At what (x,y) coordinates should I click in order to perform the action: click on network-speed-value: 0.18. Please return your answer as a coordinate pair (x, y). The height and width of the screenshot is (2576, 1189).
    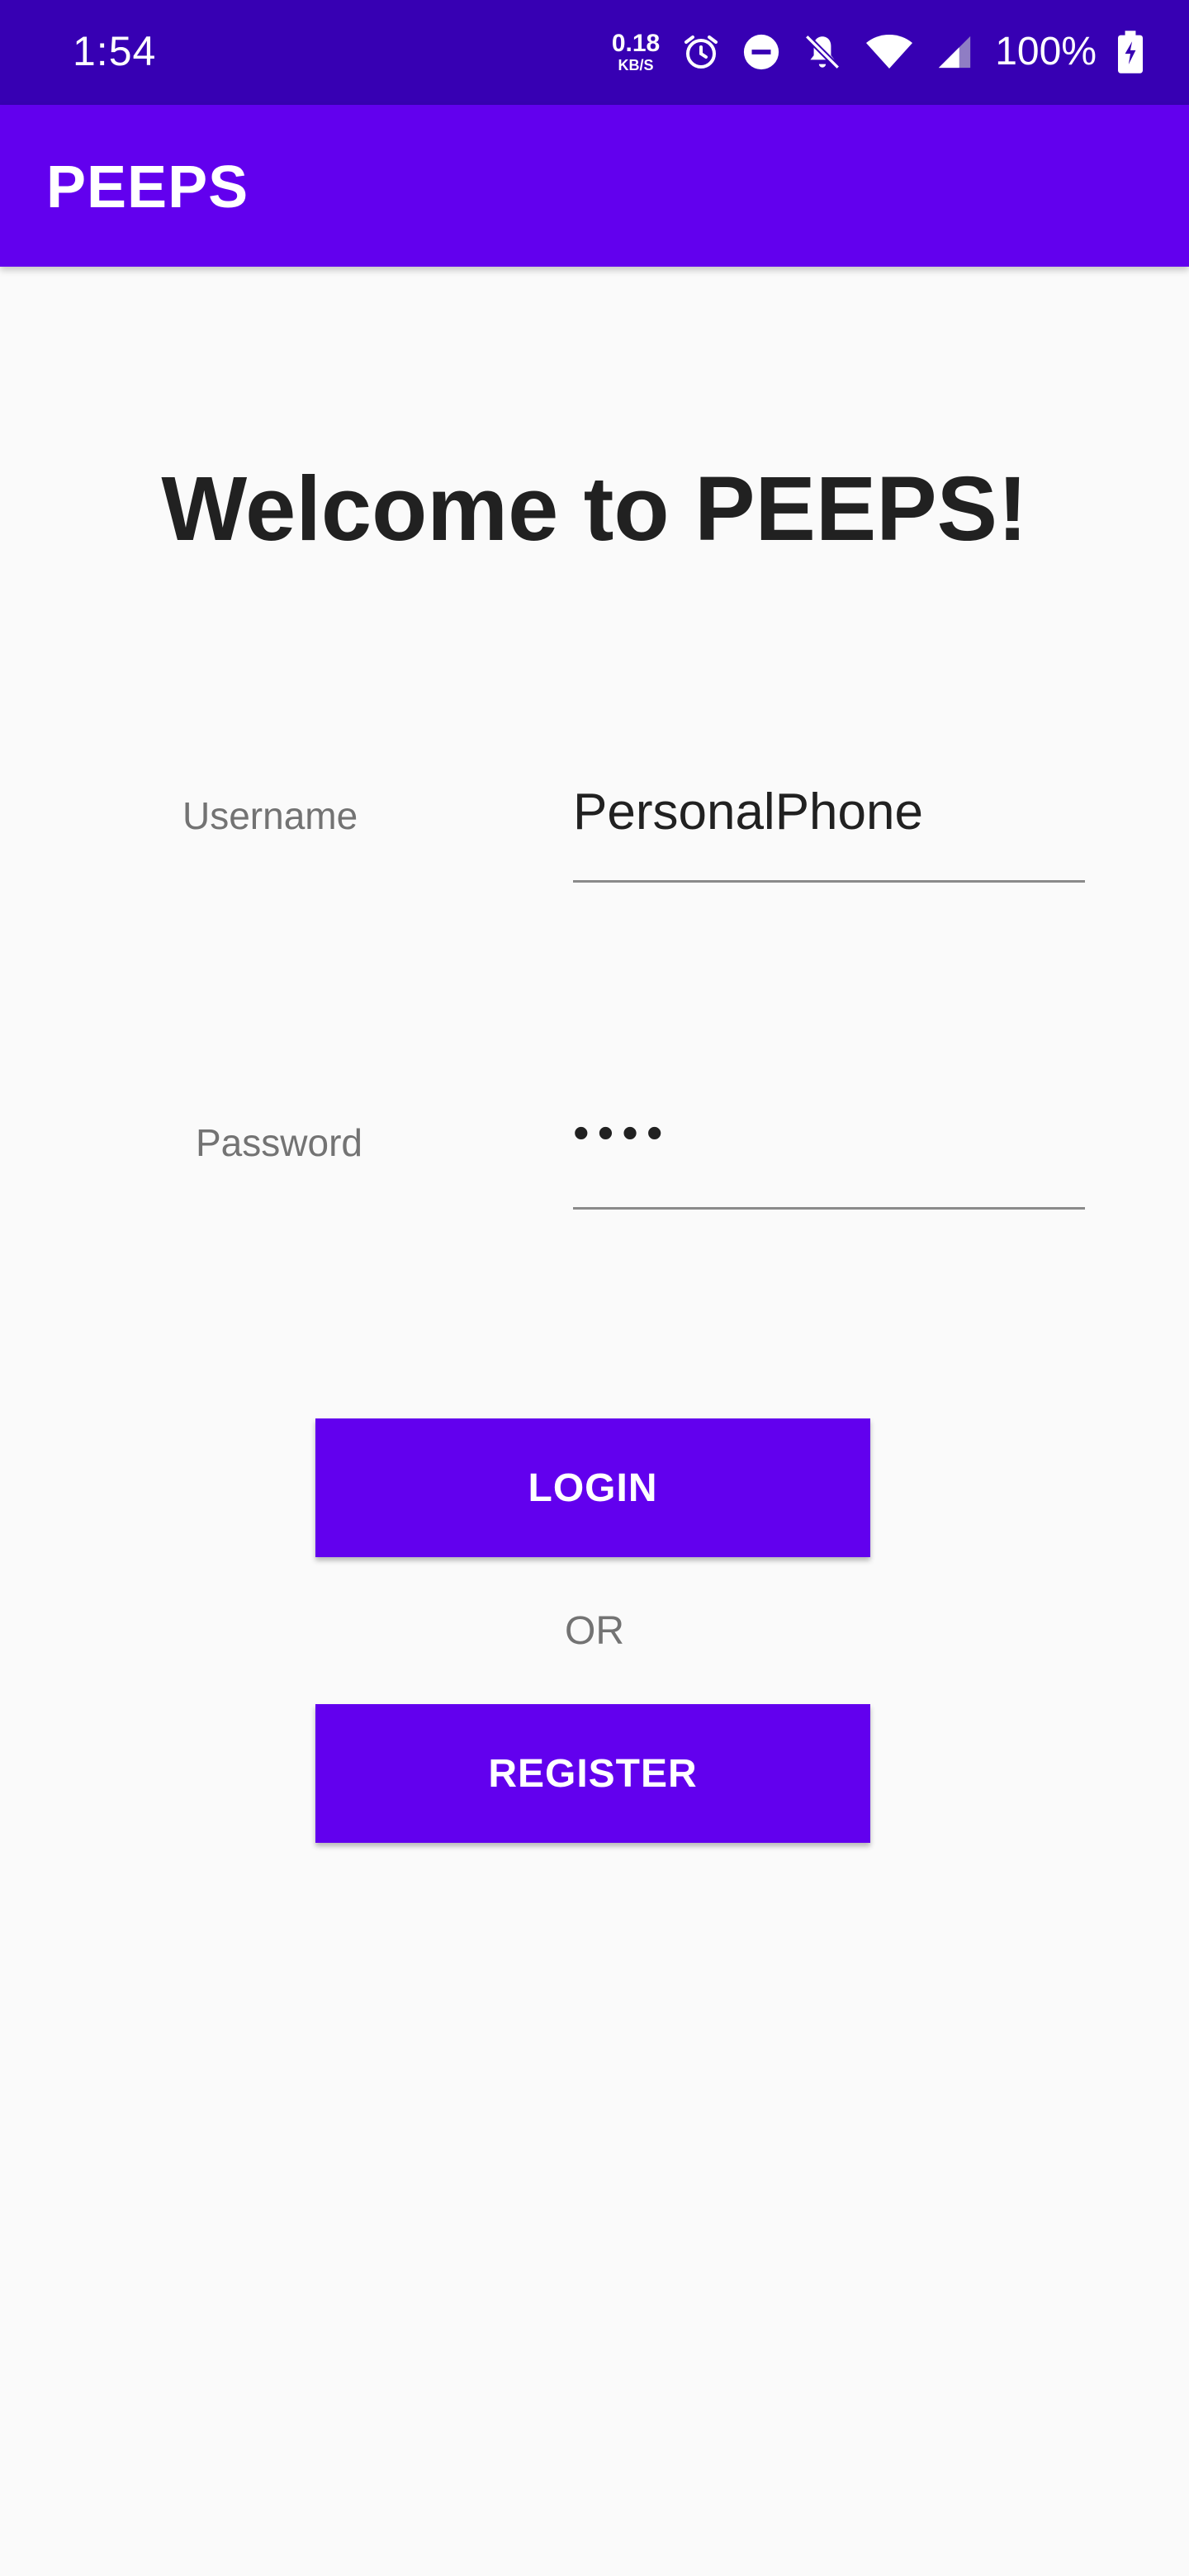
    Looking at the image, I should click on (636, 43).